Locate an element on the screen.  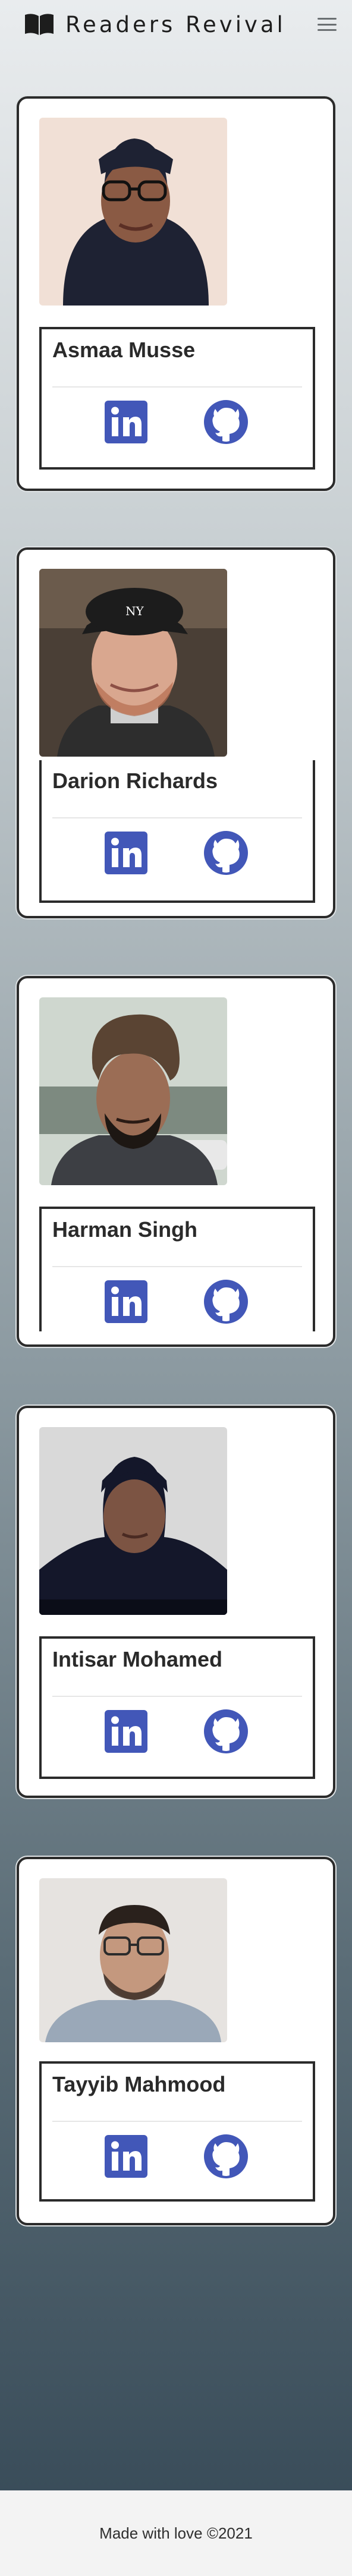
team-card: NY Darion Richards is located at coordinates (176, 732).